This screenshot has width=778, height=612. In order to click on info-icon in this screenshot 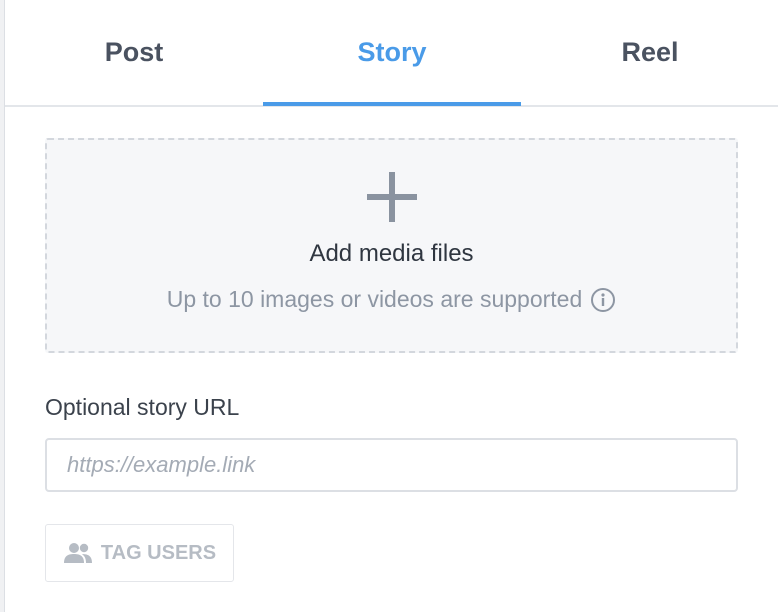, I will do `click(603, 300)`.